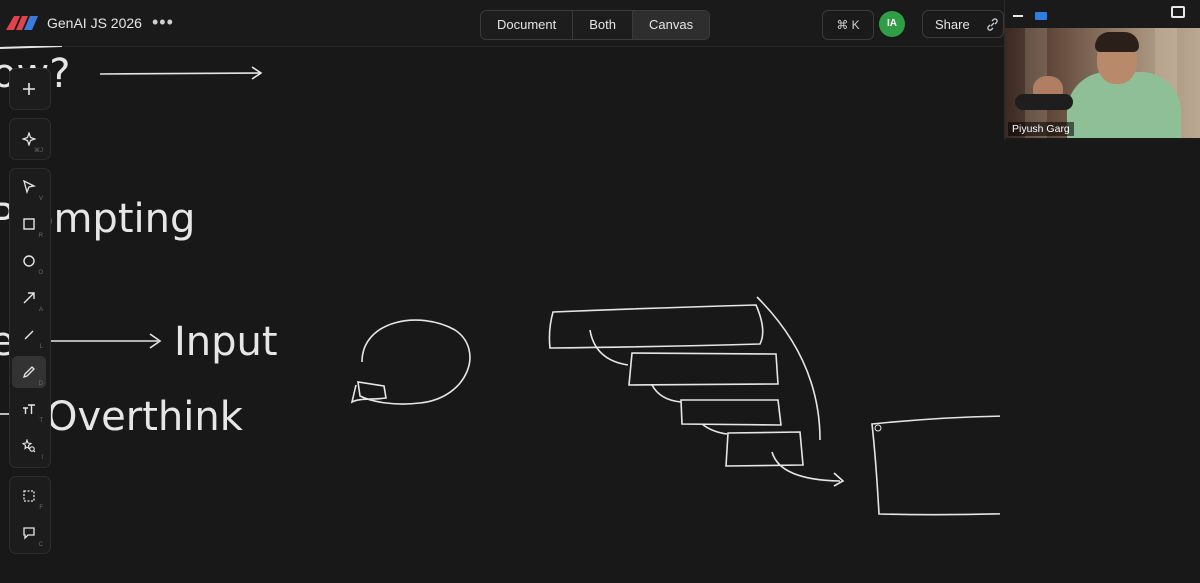  Describe the element at coordinates (38, 151) in the screenshot. I see `tool-shortcut-label: ⌘J` at that location.